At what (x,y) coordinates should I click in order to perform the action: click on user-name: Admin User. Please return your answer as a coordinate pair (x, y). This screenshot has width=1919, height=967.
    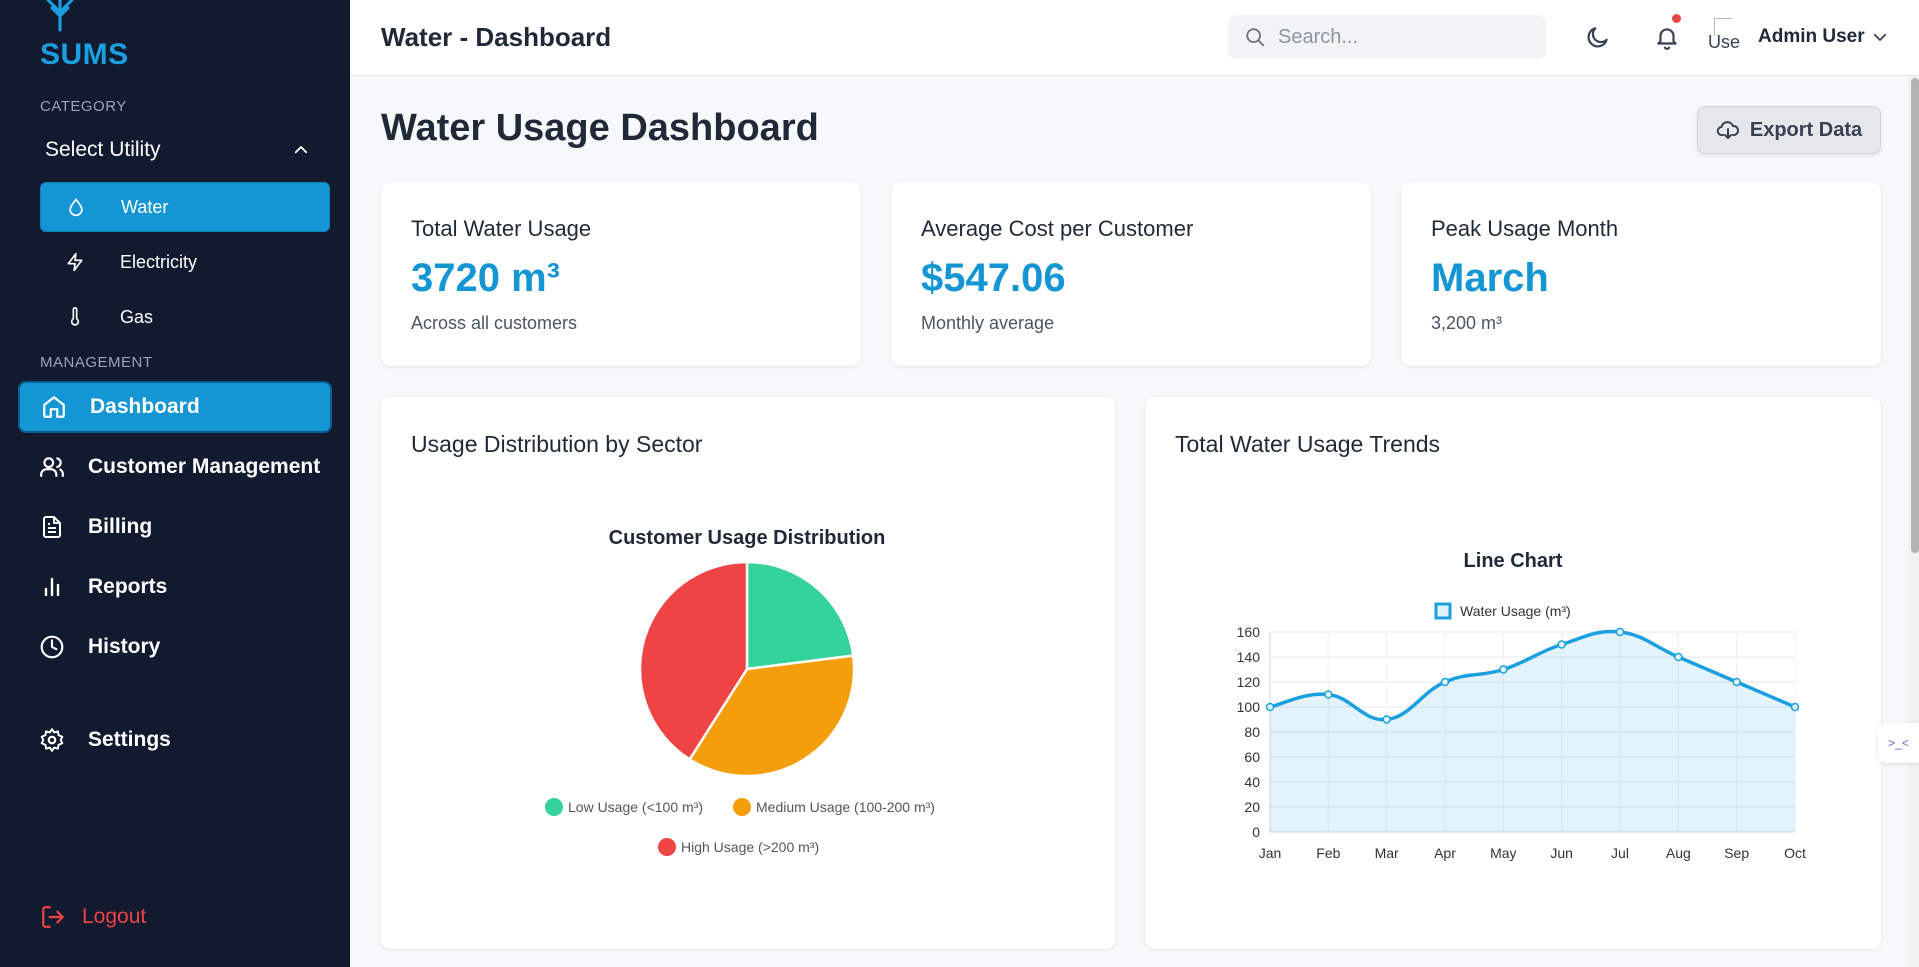
    Looking at the image, I should click on (1811, 37).